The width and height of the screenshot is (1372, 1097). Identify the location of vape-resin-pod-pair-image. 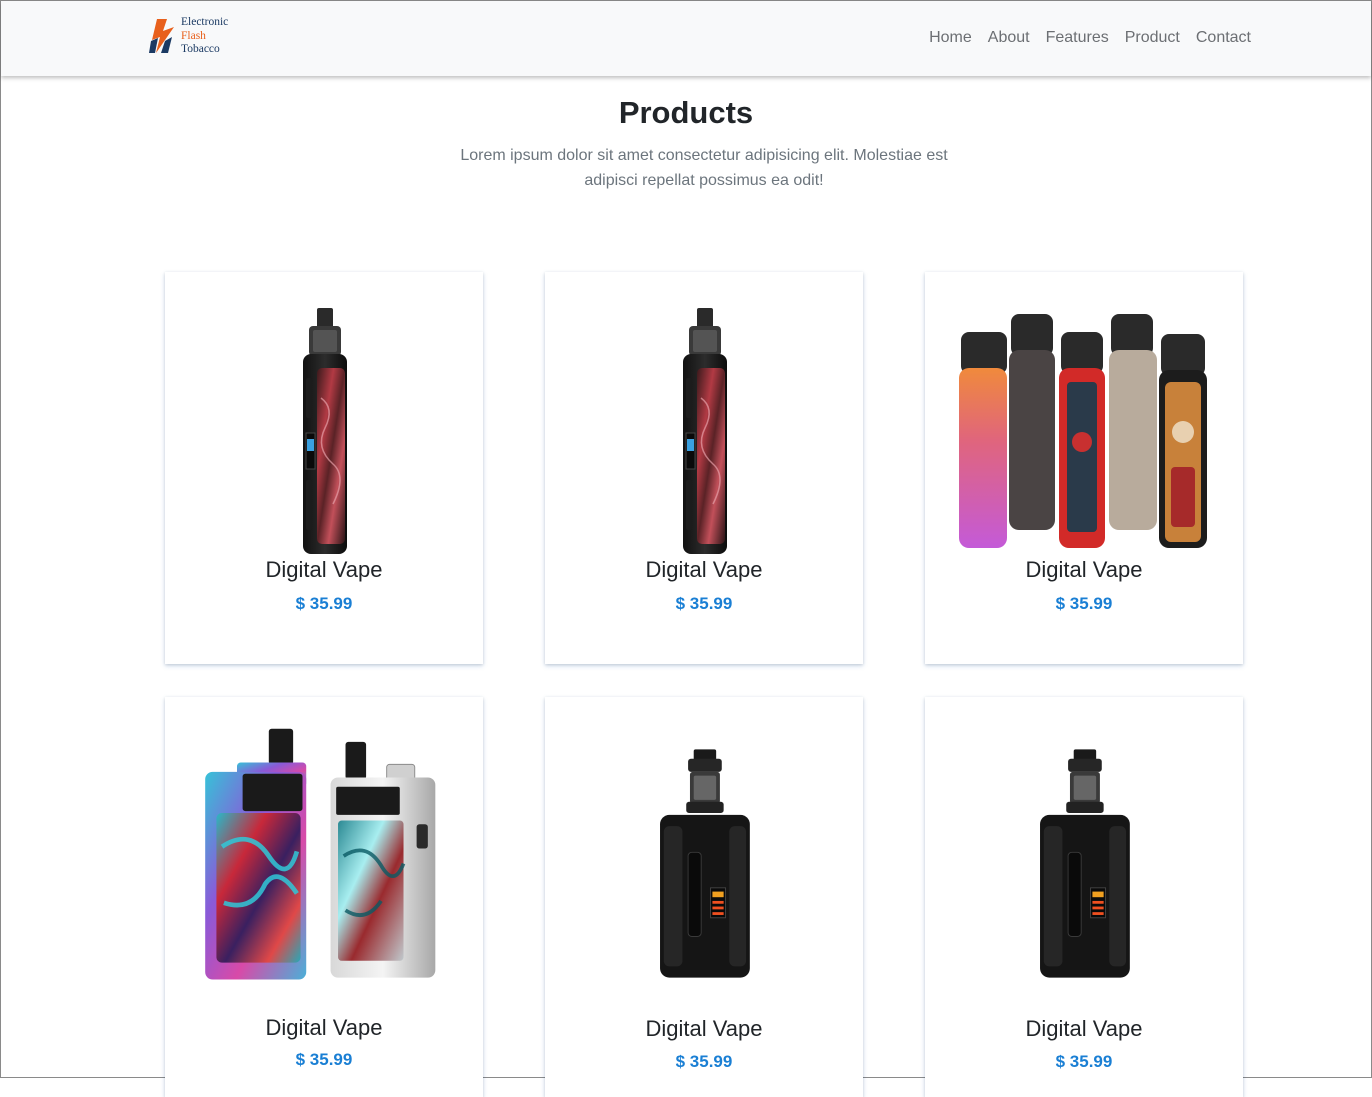
(320, 854).